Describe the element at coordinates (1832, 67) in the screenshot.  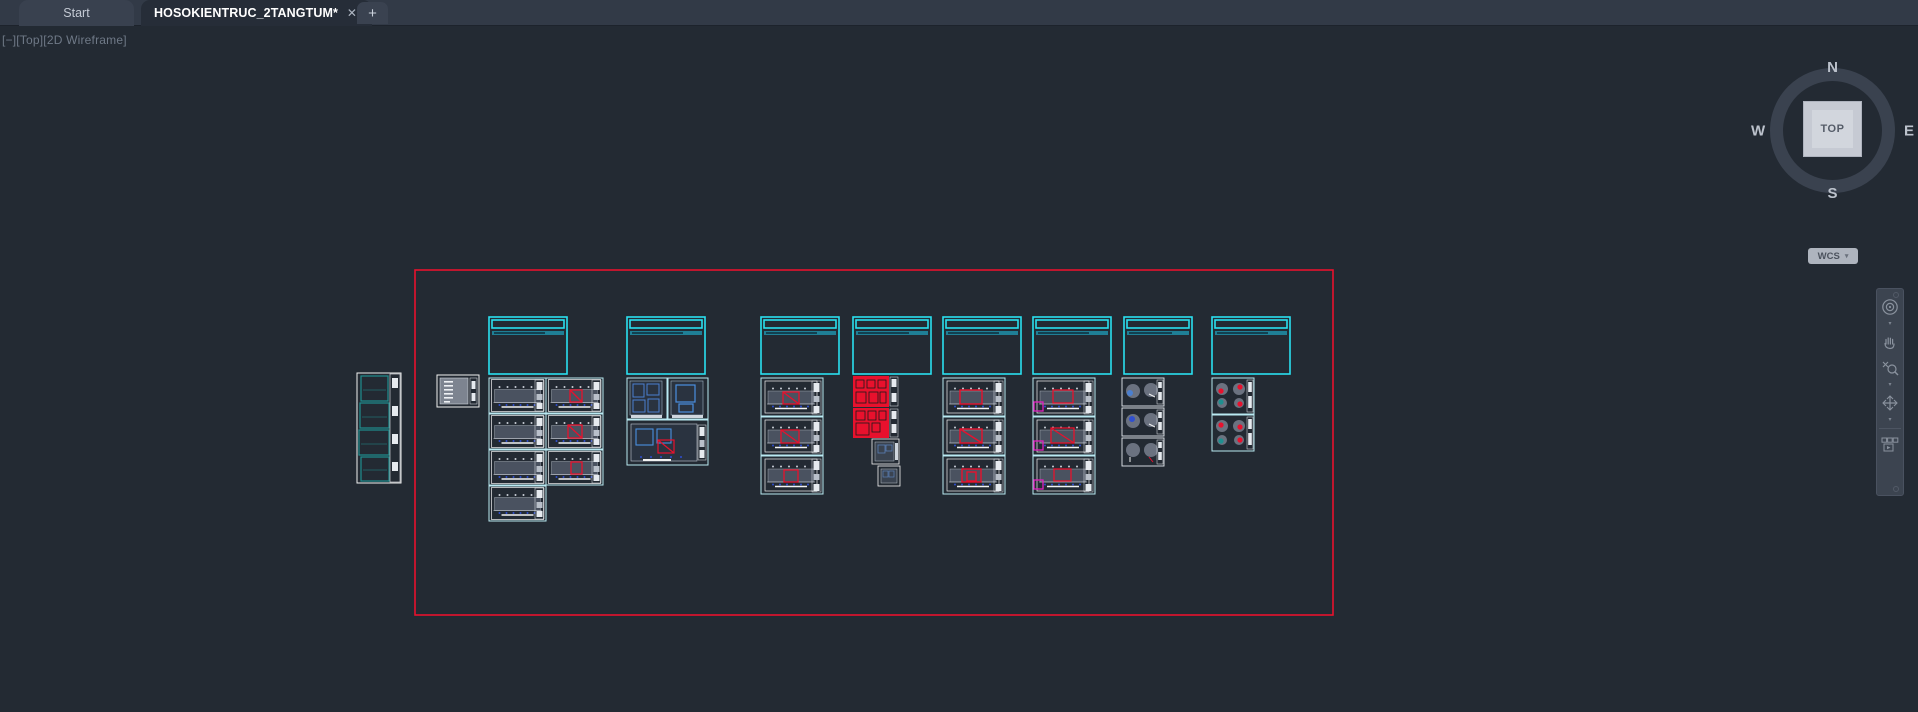
I see `compass-north-label: N` at that location.